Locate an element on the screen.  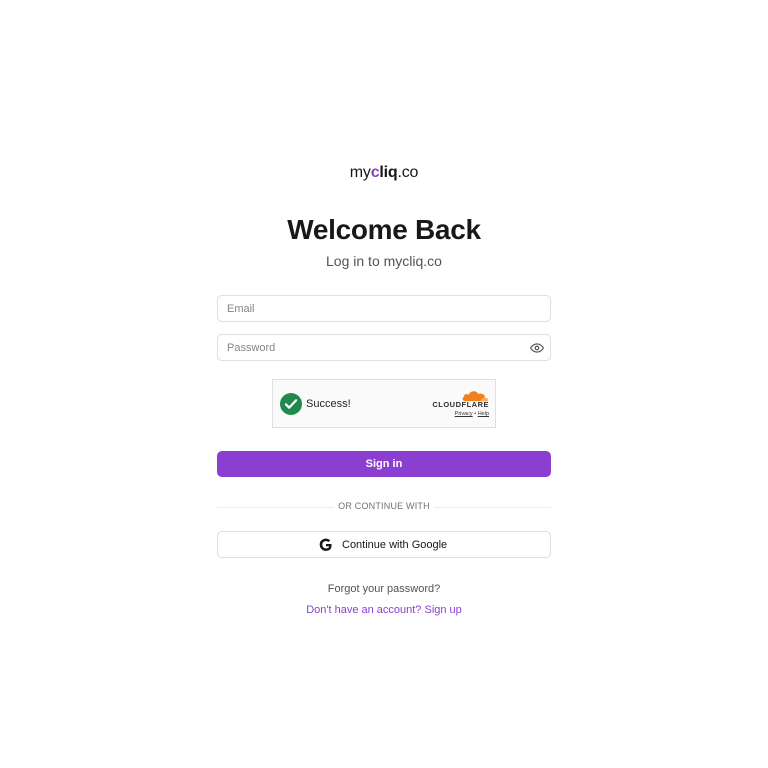
google-signin-button: Continue with Google is located at coordinates (384, 544).